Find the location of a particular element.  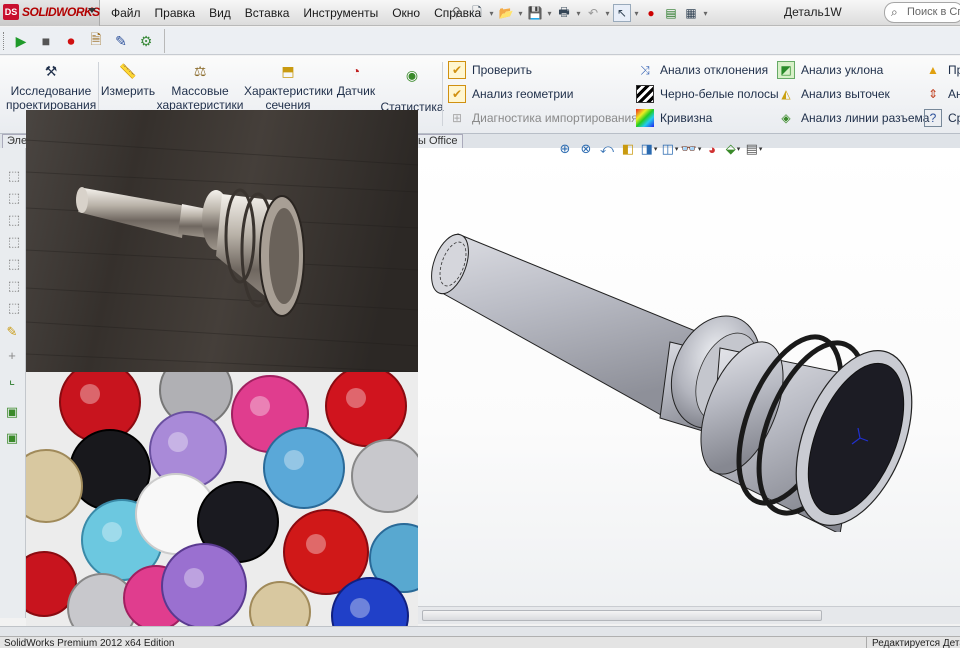

zoom-to-fit-icon: ⊕ is located at coordinates (565, 149).